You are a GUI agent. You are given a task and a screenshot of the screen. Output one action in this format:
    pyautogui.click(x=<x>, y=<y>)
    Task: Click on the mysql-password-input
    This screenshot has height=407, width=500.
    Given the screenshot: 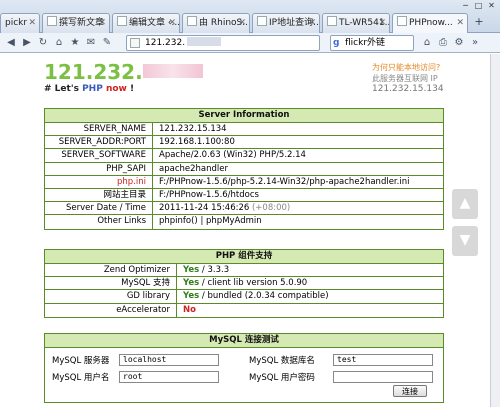 What is the action you would take?
    pyautogui.click(x=383, y=376)
    